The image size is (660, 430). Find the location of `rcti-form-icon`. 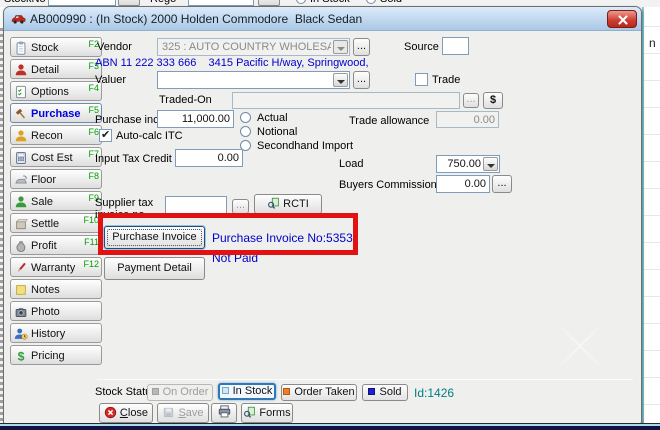

rcti-form-icon is located at coordinates (273, 203).